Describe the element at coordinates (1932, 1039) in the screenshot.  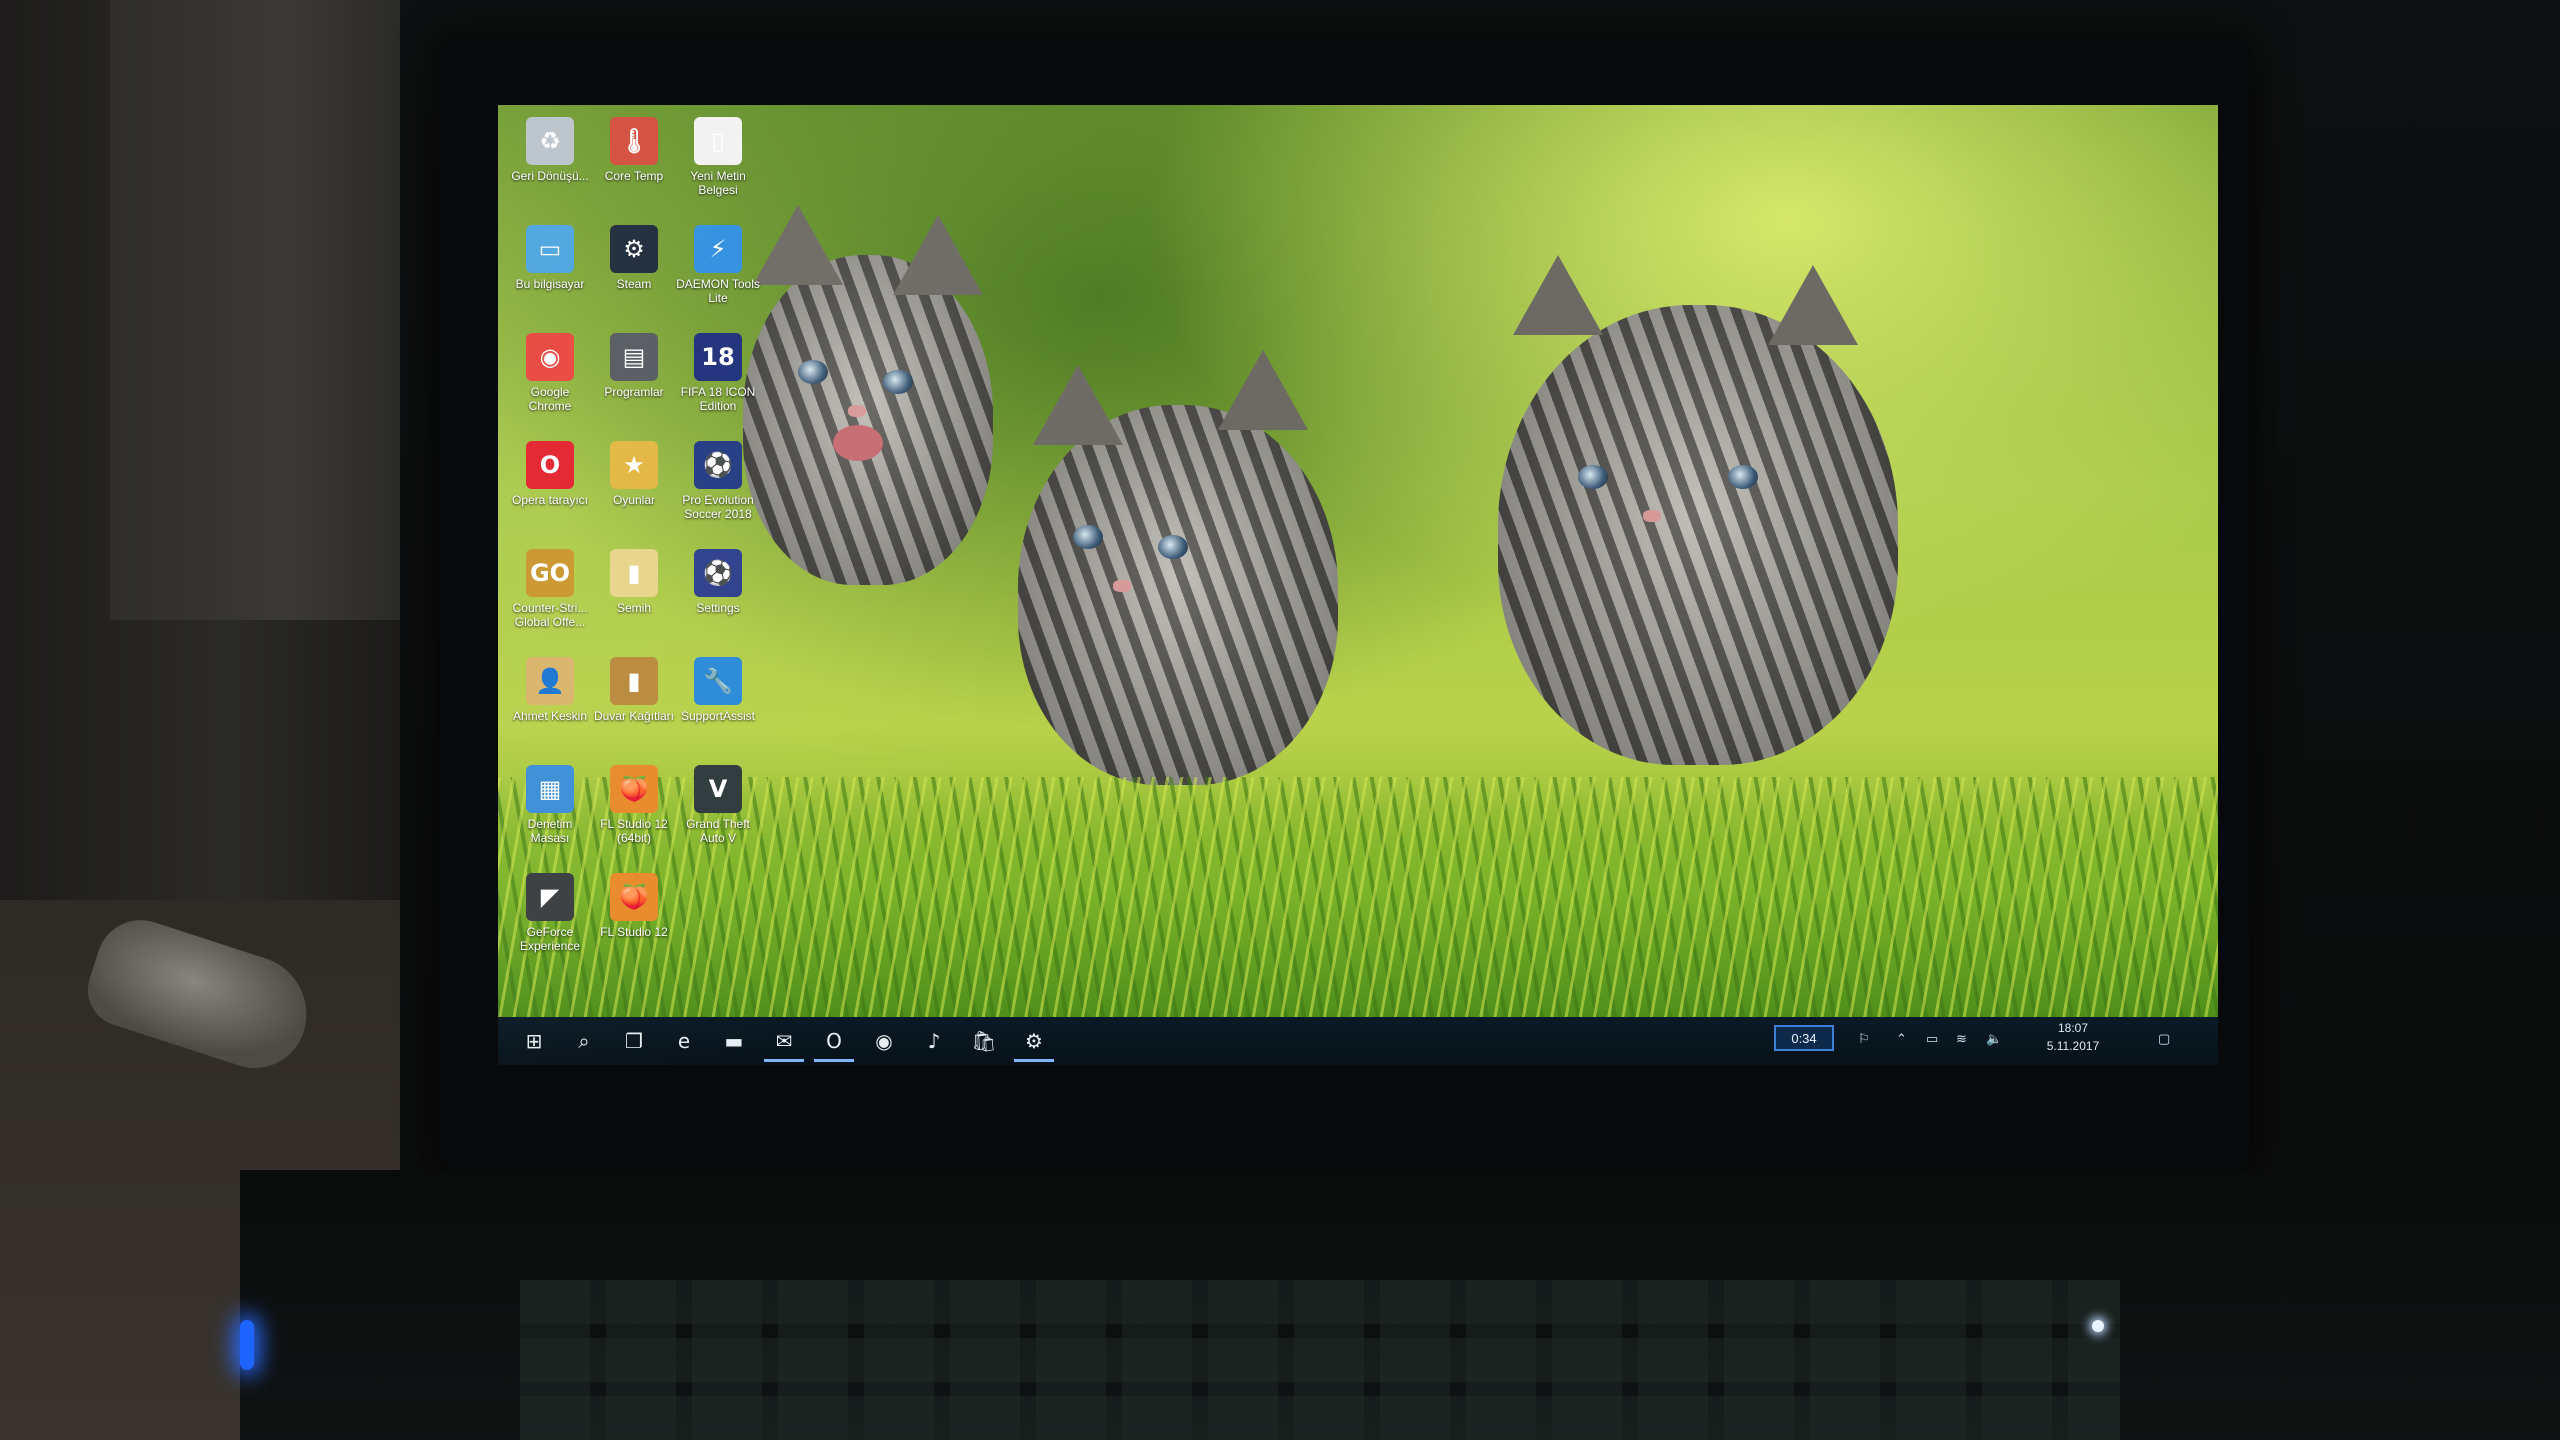
I see `battery-icon: ▭` at that location.